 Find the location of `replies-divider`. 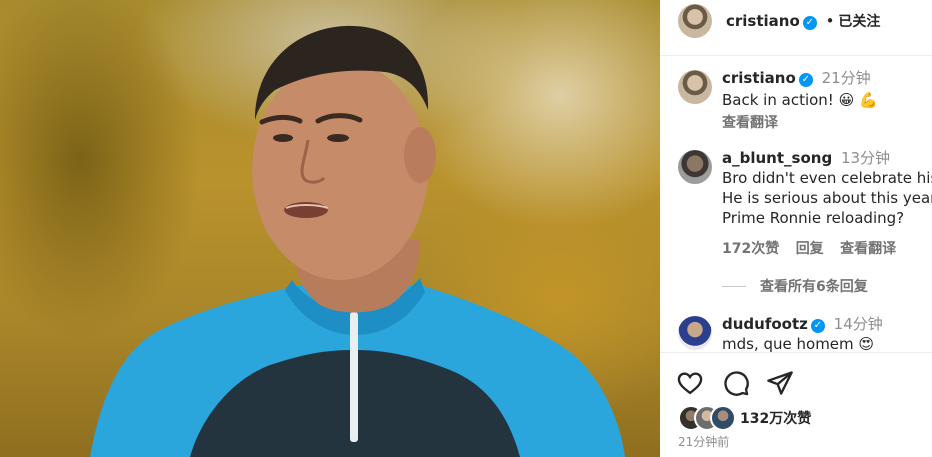

replies-divider is located at coordinates (734, 286).